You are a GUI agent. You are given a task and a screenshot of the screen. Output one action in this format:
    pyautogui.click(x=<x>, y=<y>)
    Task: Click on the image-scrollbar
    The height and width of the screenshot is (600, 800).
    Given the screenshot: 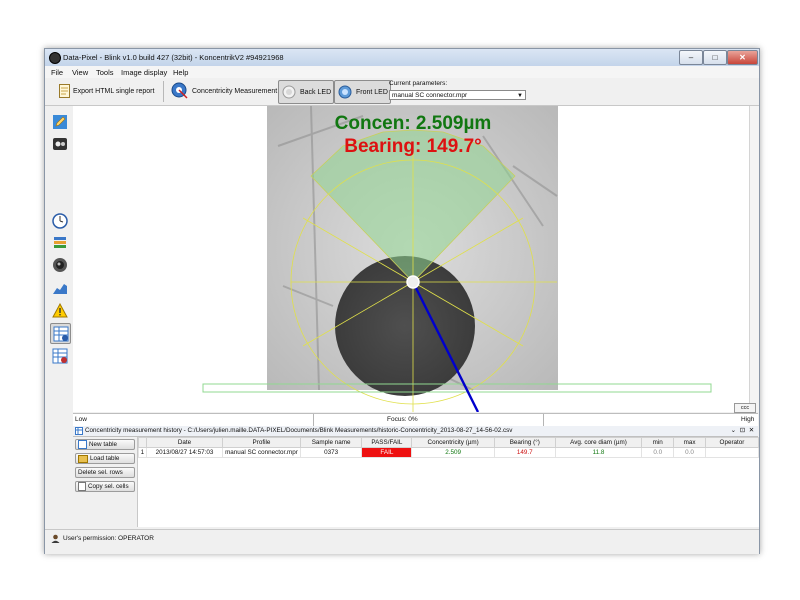 What is the action you would take?
    pyautogui.click(x=754, y=259)
    